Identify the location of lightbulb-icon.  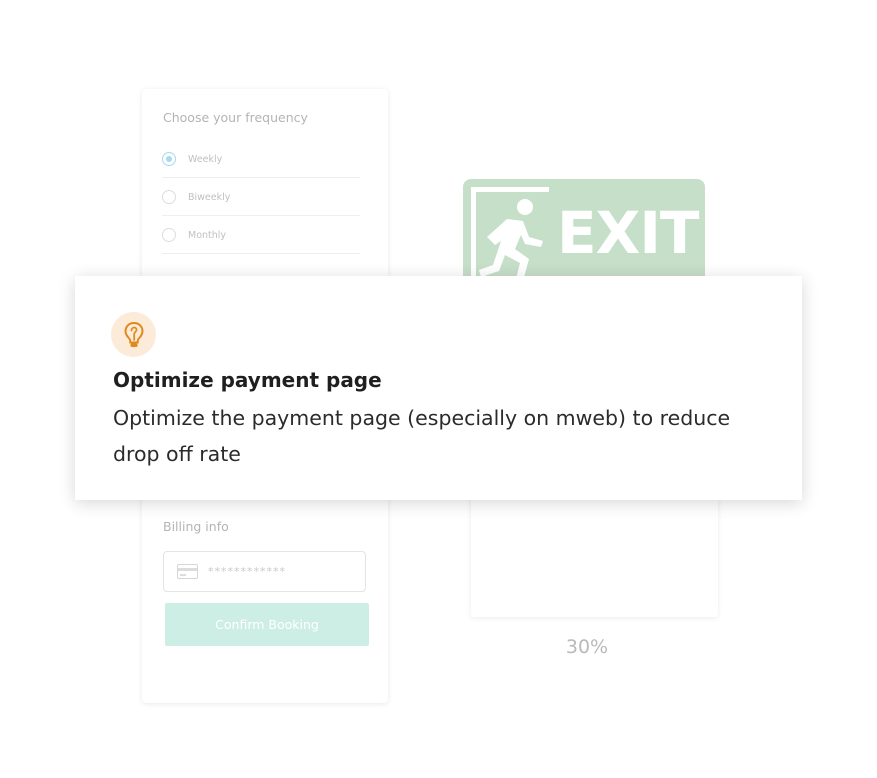
(133, 334).